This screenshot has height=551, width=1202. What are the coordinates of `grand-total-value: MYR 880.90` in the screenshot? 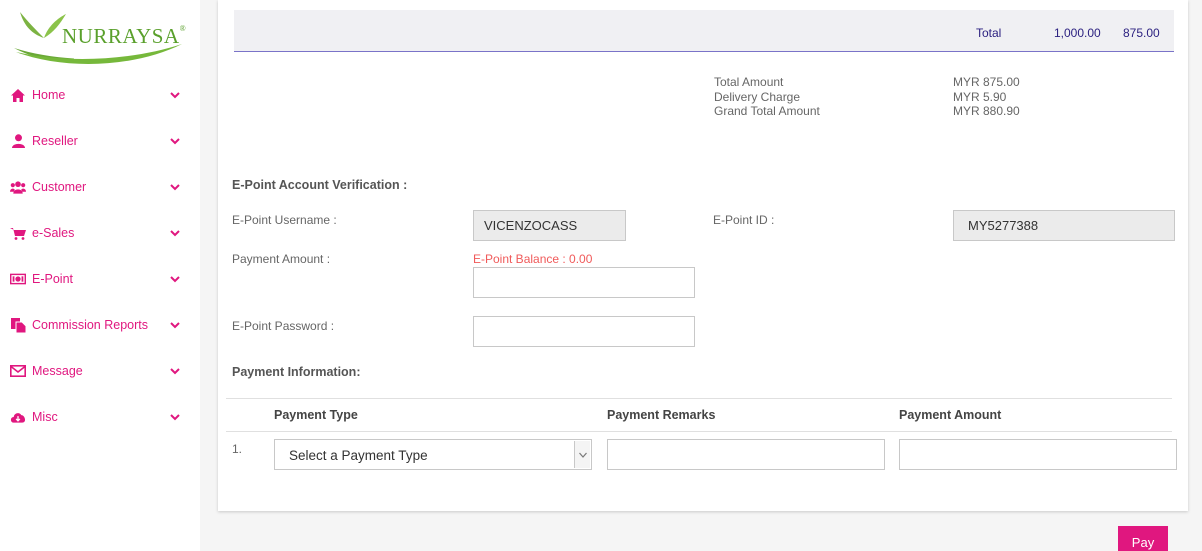 It's located at (986, 111).